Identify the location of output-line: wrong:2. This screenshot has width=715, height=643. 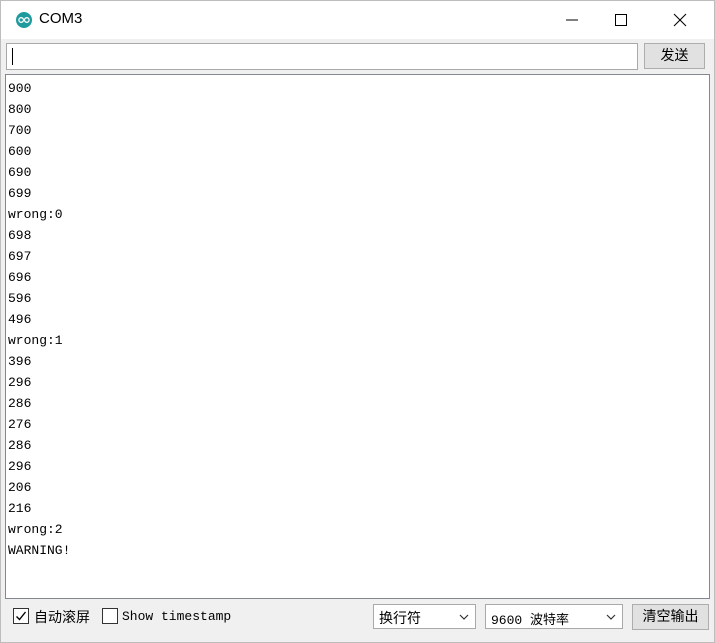
(35, 529).